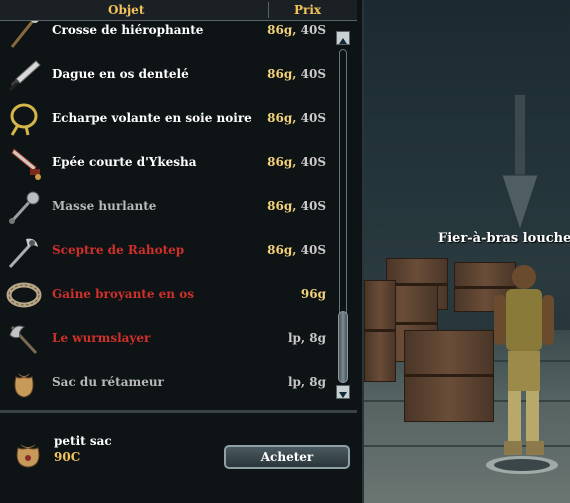 The height and width of the screenshot is (503, 570). What do you see at coordinates (24, 34) in the screenshot?
I see `staff-icon` at bounding box center [24, 34].